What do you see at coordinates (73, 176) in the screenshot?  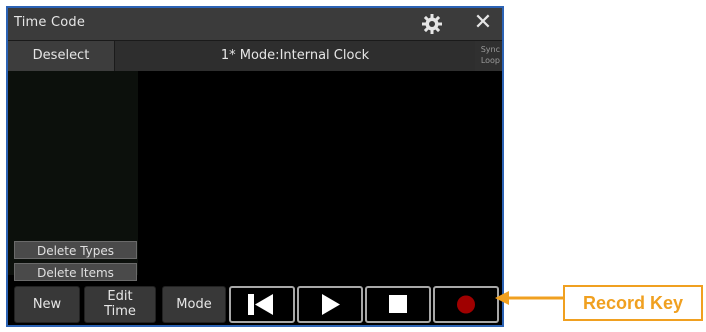 I see `time-code-list-panel: Delete Types Delete Items` at bounding box center [73, 176].